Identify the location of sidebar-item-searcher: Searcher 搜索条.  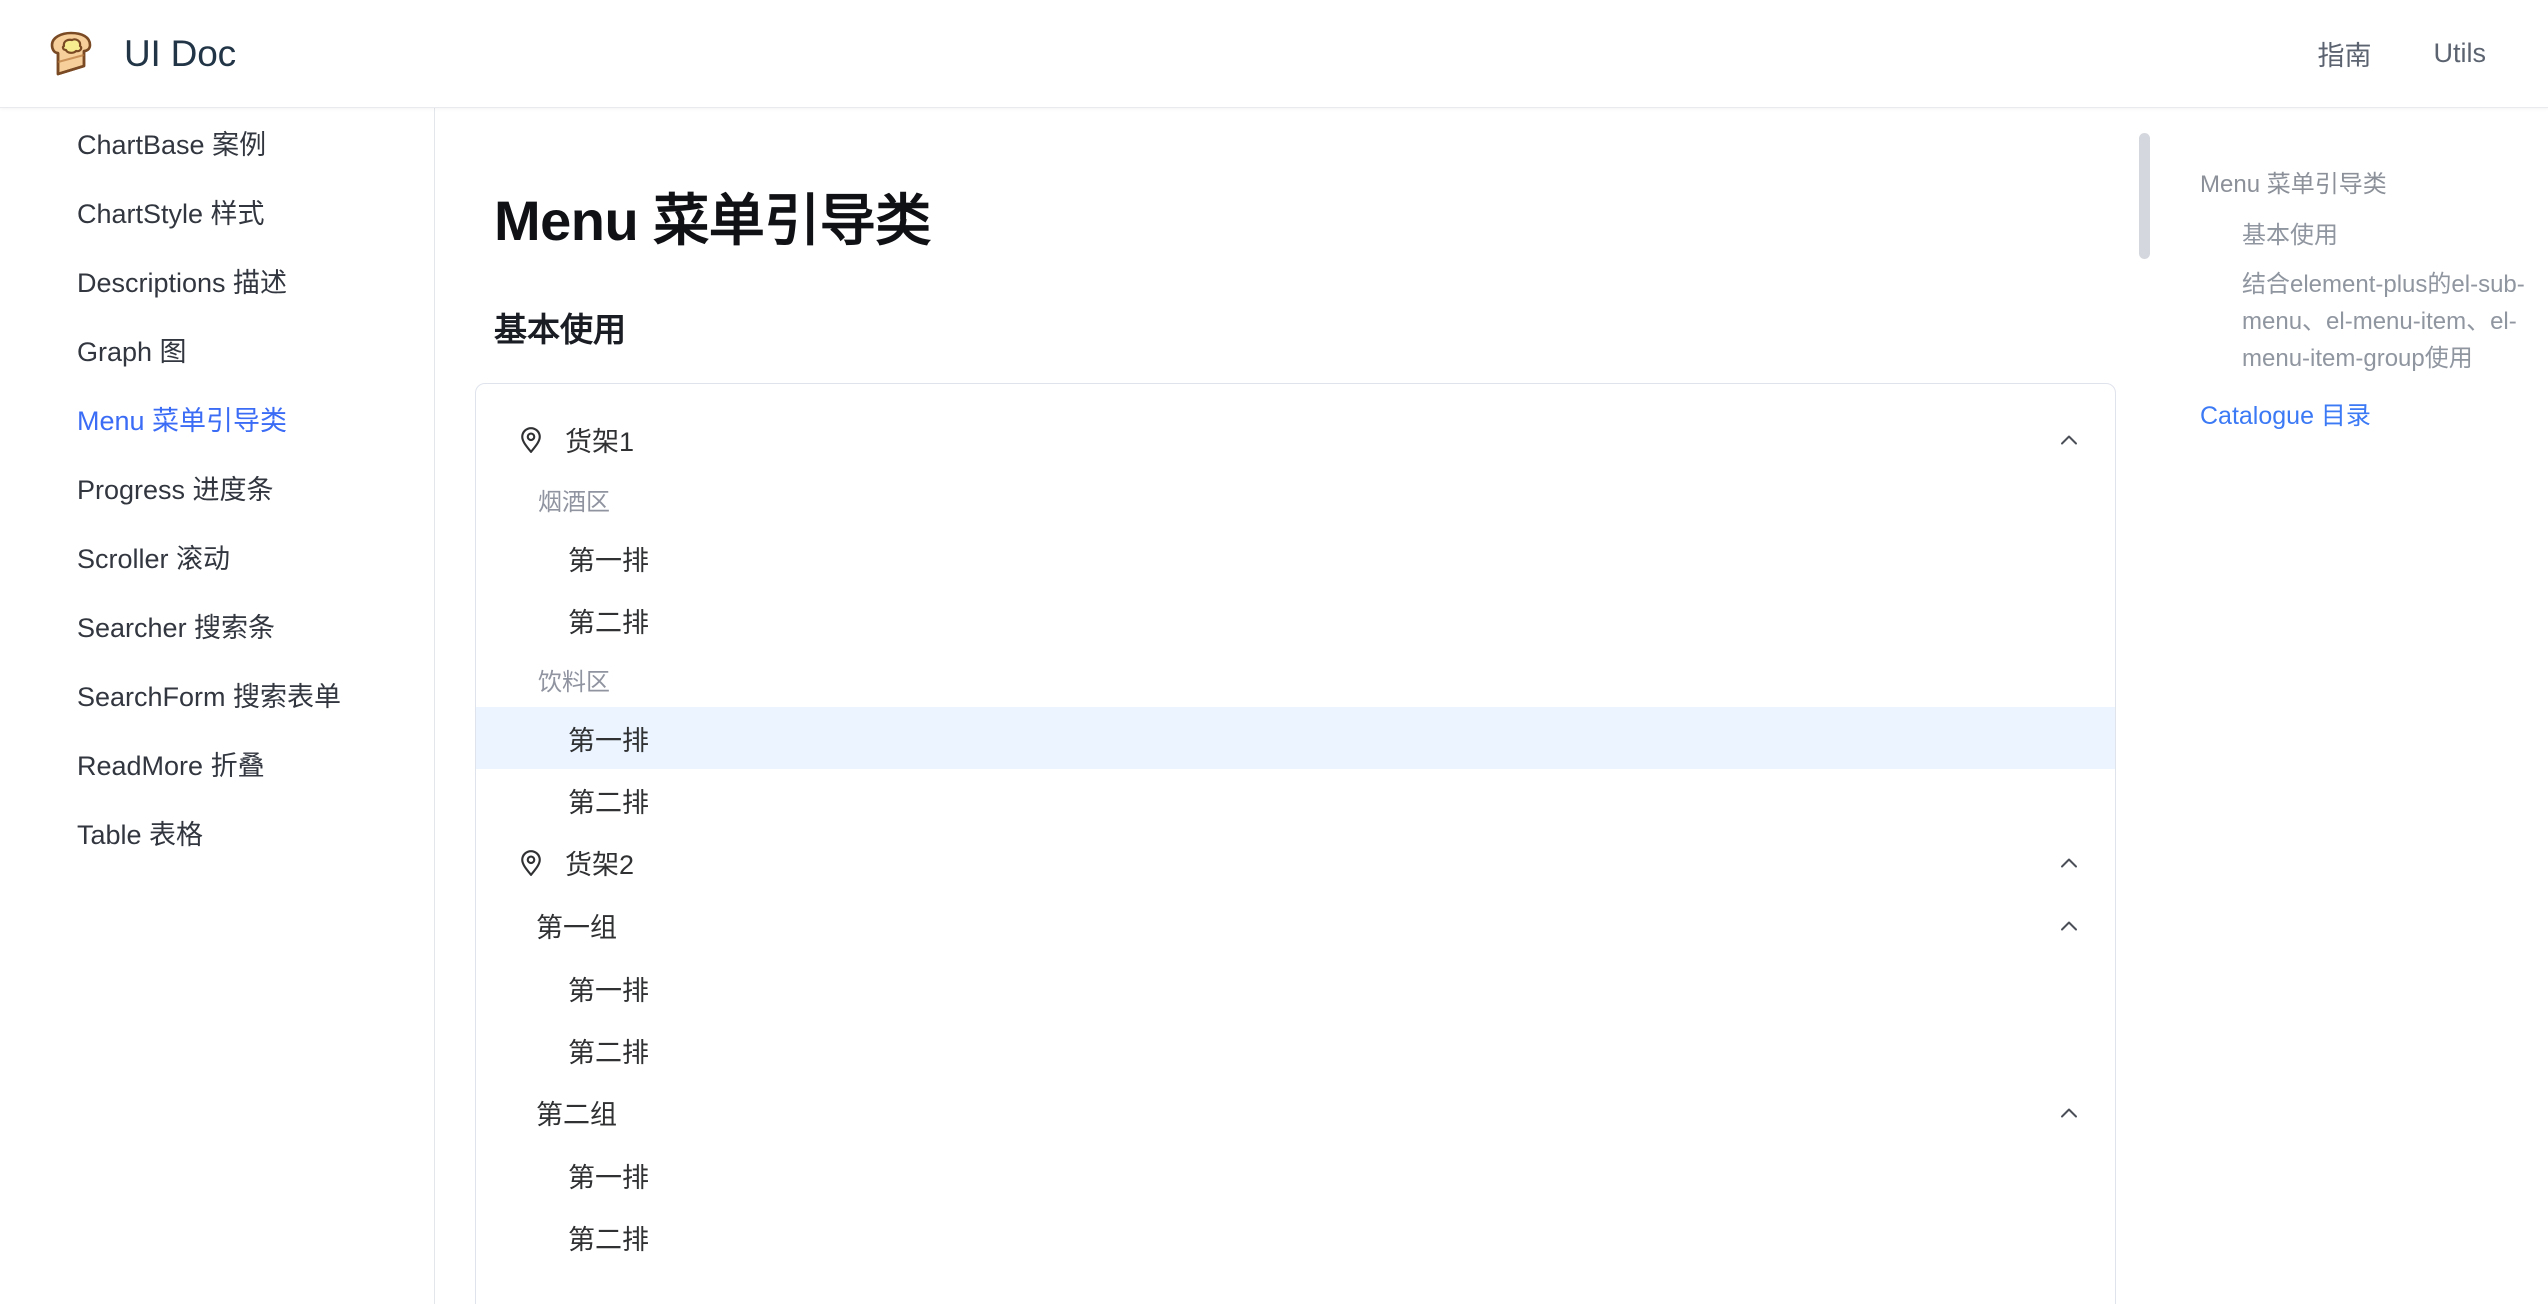
(217, 625).